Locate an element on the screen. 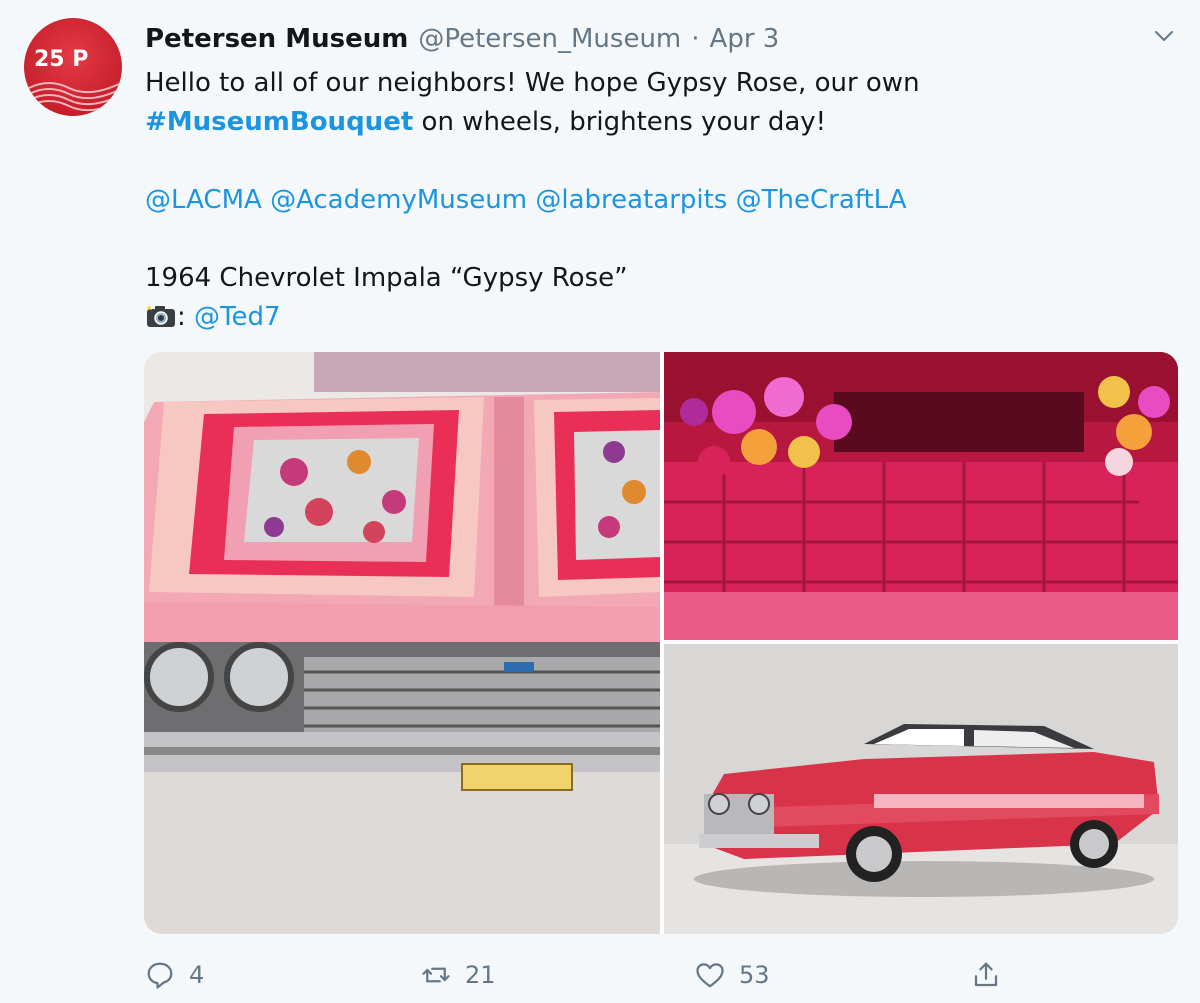 Image resolution: width=1200 pixels, height=1003 pixels. tweet-header: Petersen Museum @Petersen_Museum · Apr 3 is located at coordinates (462, 40).